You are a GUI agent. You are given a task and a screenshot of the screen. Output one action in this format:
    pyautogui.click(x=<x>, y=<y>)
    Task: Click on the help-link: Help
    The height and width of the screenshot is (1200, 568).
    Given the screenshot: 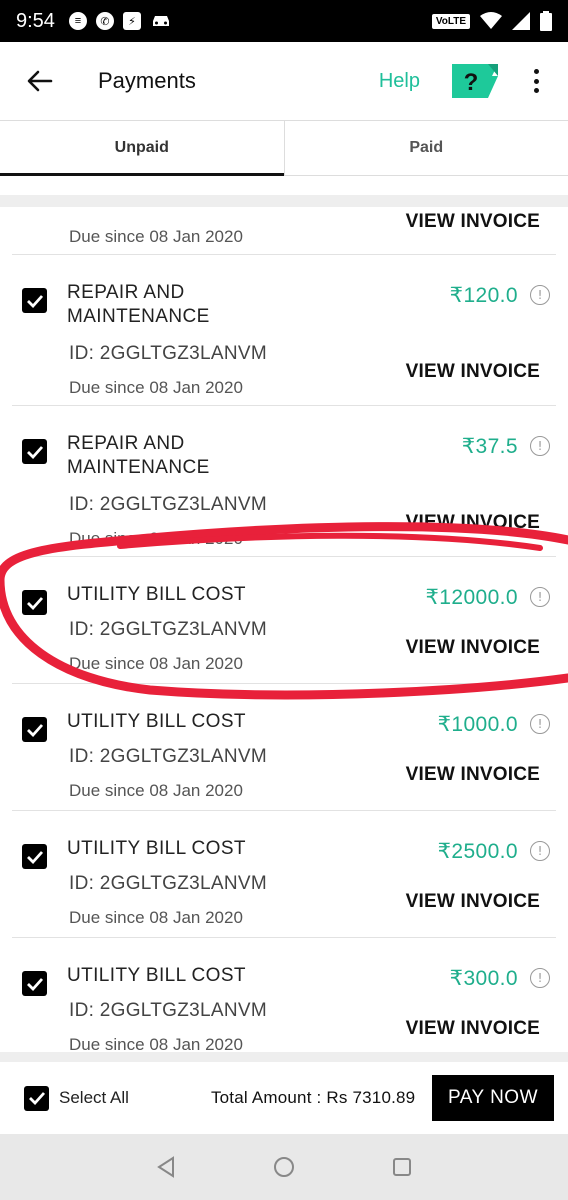 What is the action you would take?
    pyautogui.click(x=399, y=81)
    